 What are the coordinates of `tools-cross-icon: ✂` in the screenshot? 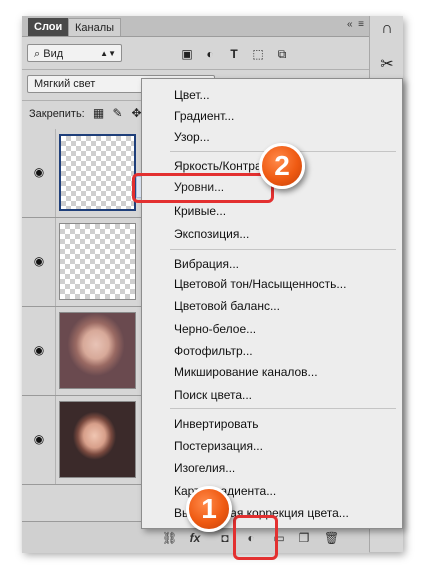 It's located at (387, 65).